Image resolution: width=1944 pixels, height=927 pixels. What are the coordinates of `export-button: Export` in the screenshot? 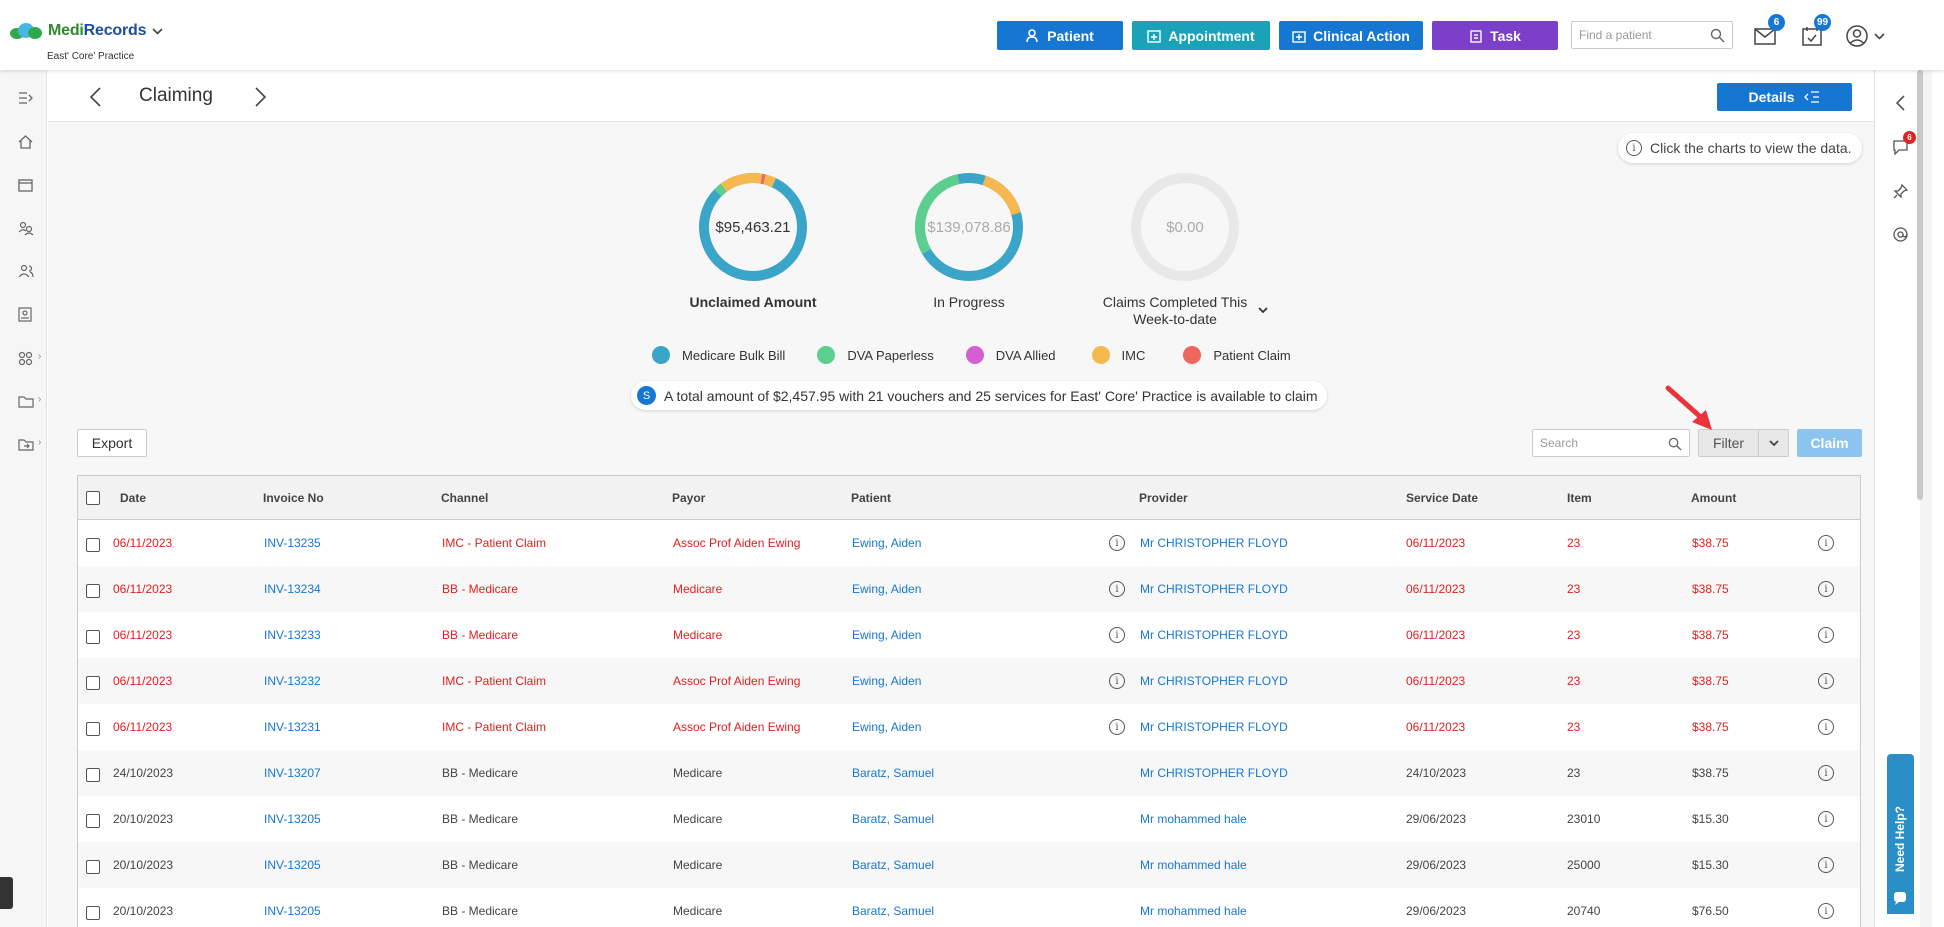 It's located at (112, 443).